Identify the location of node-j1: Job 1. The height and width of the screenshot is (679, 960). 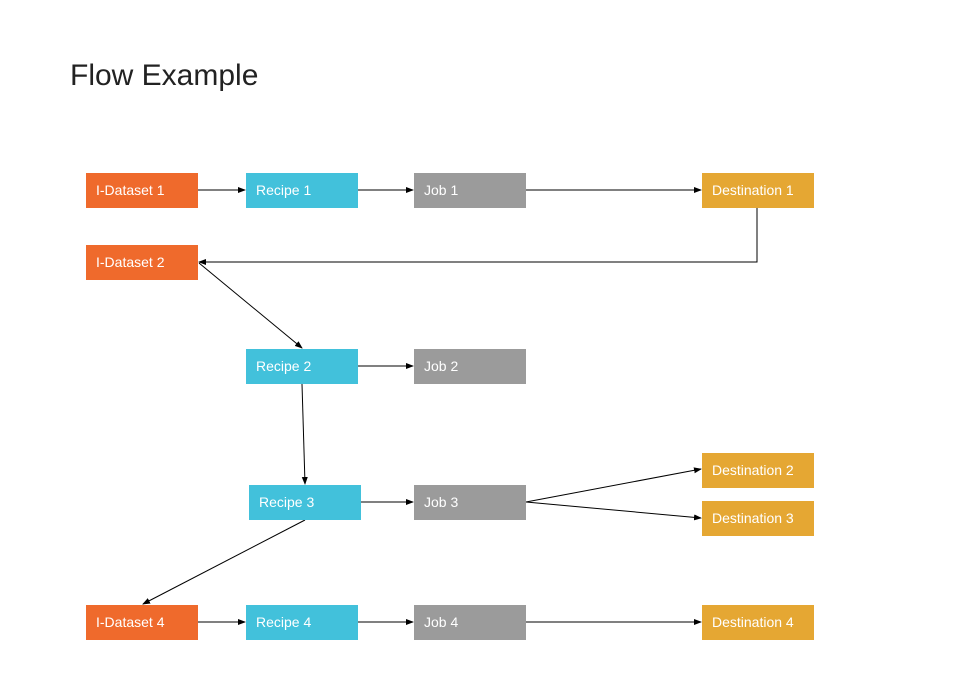
(470, 190).